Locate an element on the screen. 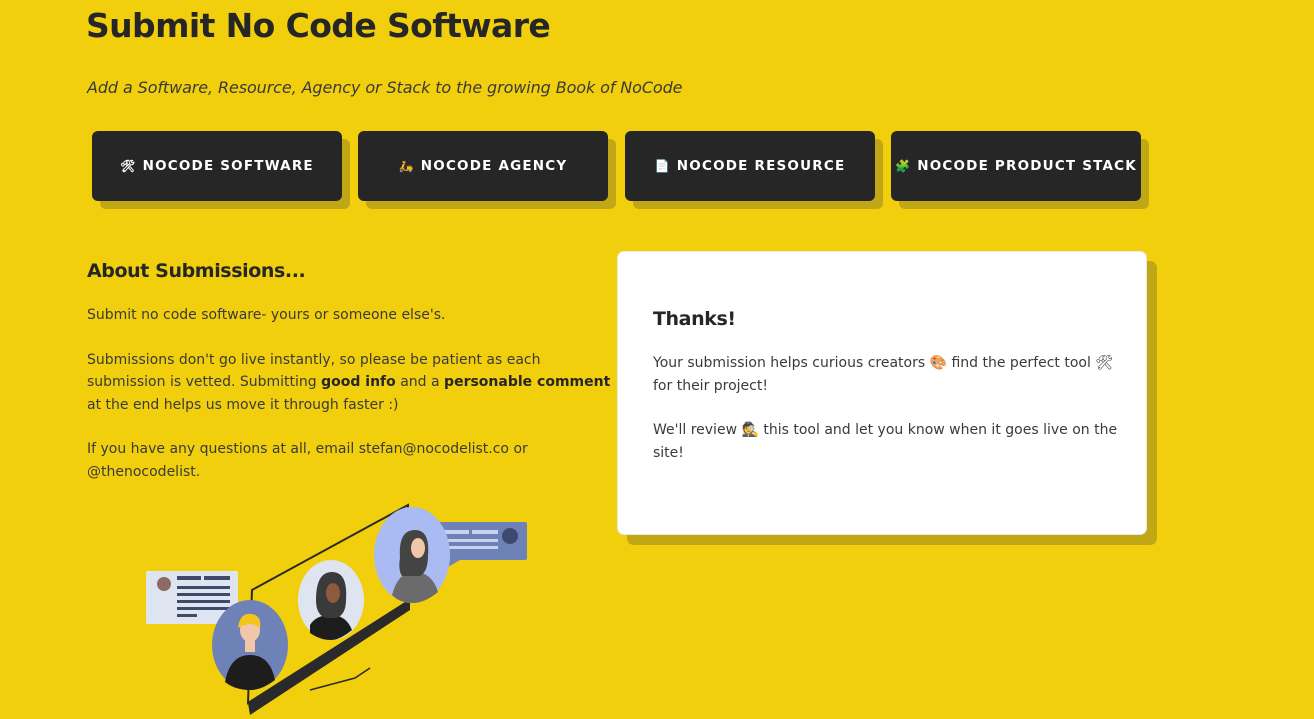  avatar-person-blonde is located at coordinates (250, 645).